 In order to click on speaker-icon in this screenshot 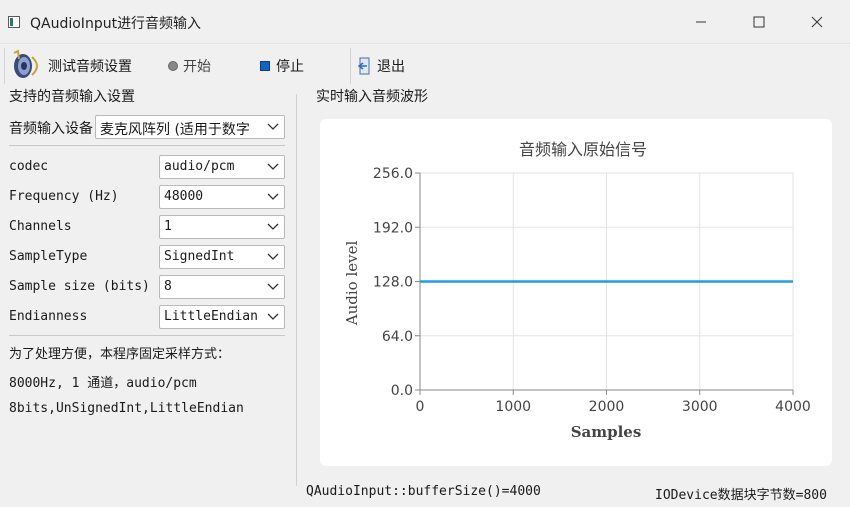, I will do `click(25, 63)`.